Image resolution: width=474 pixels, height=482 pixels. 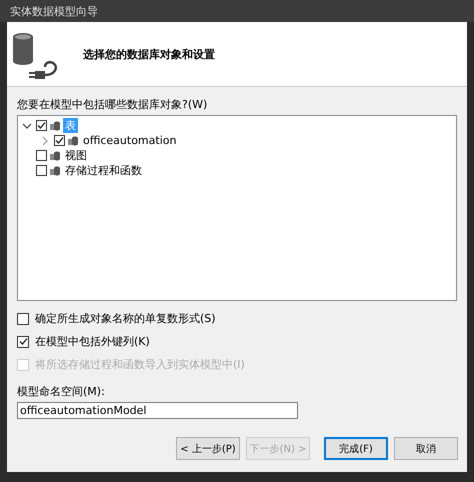 What do you see at coordinates (92, 341) in the screenshot?
I see `option-label: 在模型中包括外键列(K)` at bounding box center [92, 341].